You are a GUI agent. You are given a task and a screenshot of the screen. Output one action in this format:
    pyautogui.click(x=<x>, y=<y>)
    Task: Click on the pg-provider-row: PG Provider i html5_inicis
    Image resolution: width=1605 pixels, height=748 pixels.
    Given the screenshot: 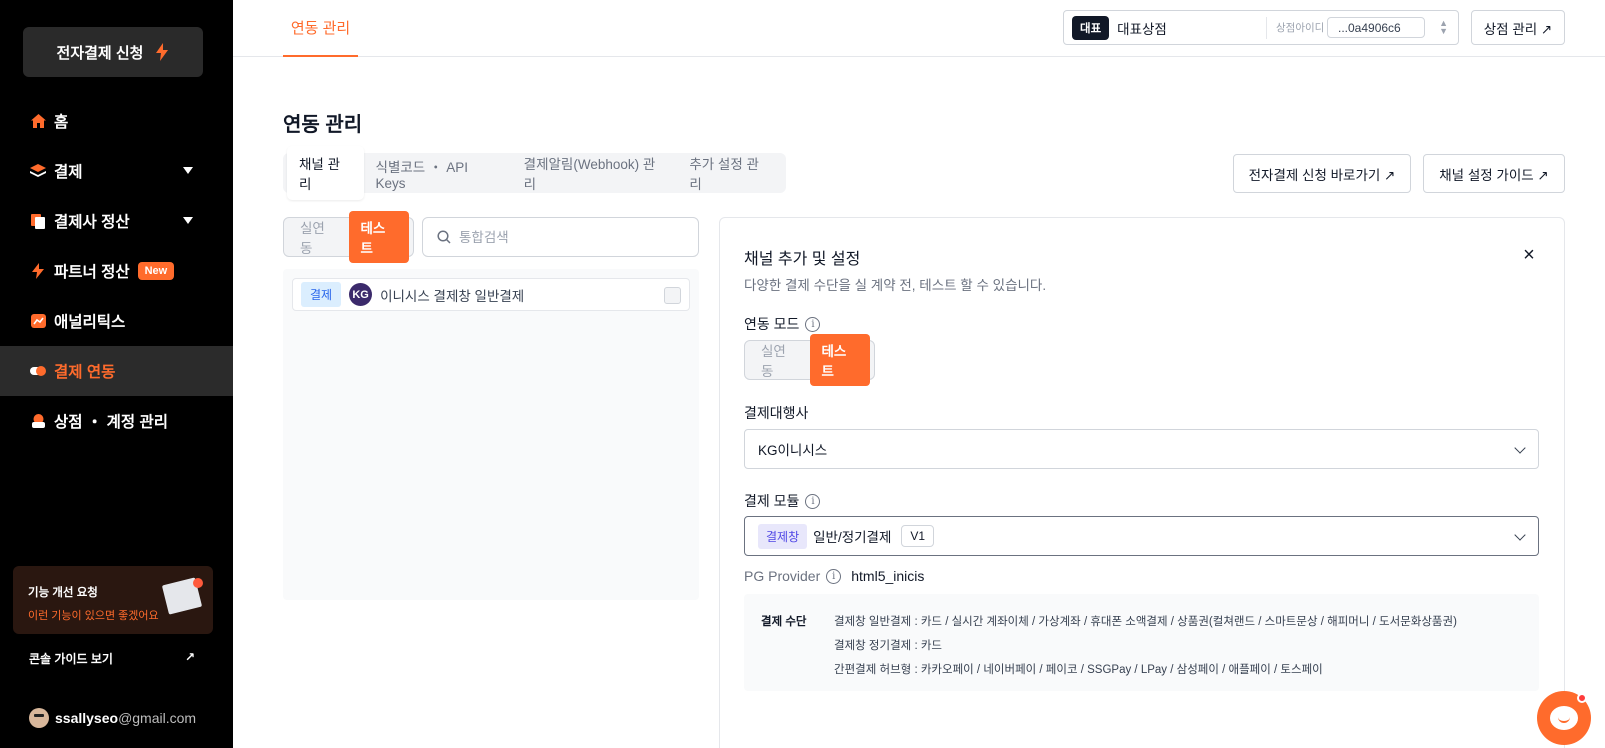 What is the action you would take?
    pyautogui.click(x=834, y=576)
    